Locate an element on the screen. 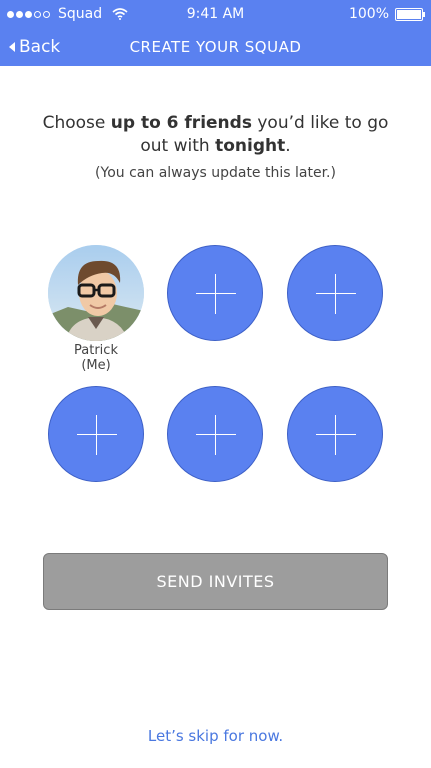 This screenshot has height=768, width=431. profile-photo is located at coordinates (96, 293).